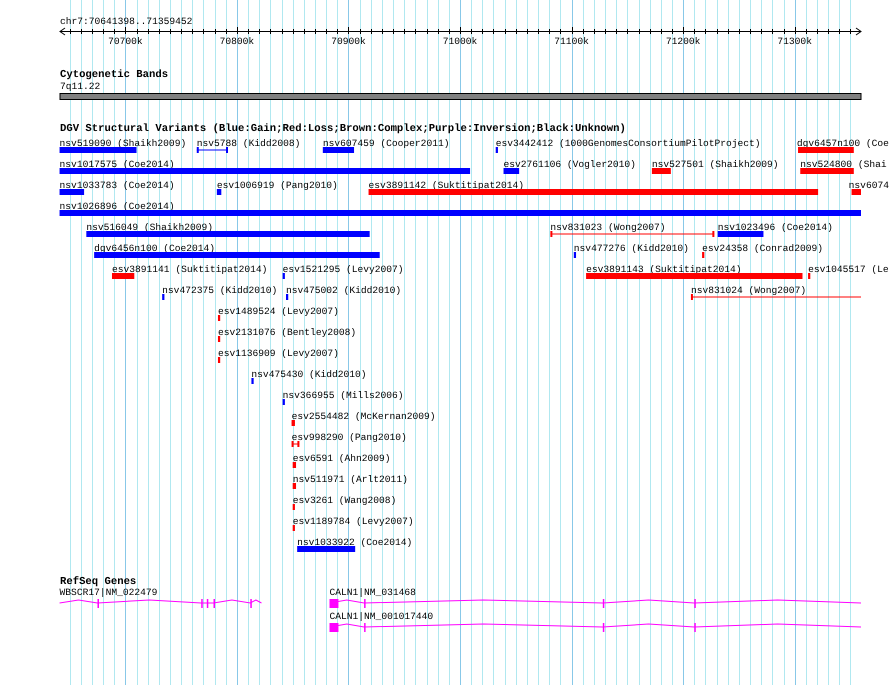 This screenshot has height=685, width=890. What do you see at coordinates (80, 86) in the screenshot?
I see `band-label: 7q11.22` at bounding box center [80, 86].